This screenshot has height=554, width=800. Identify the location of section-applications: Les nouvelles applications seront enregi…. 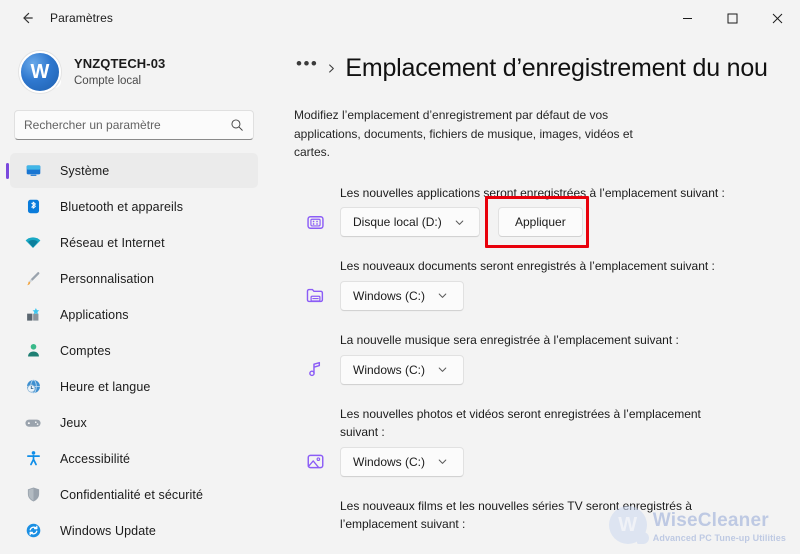
(547, 216).